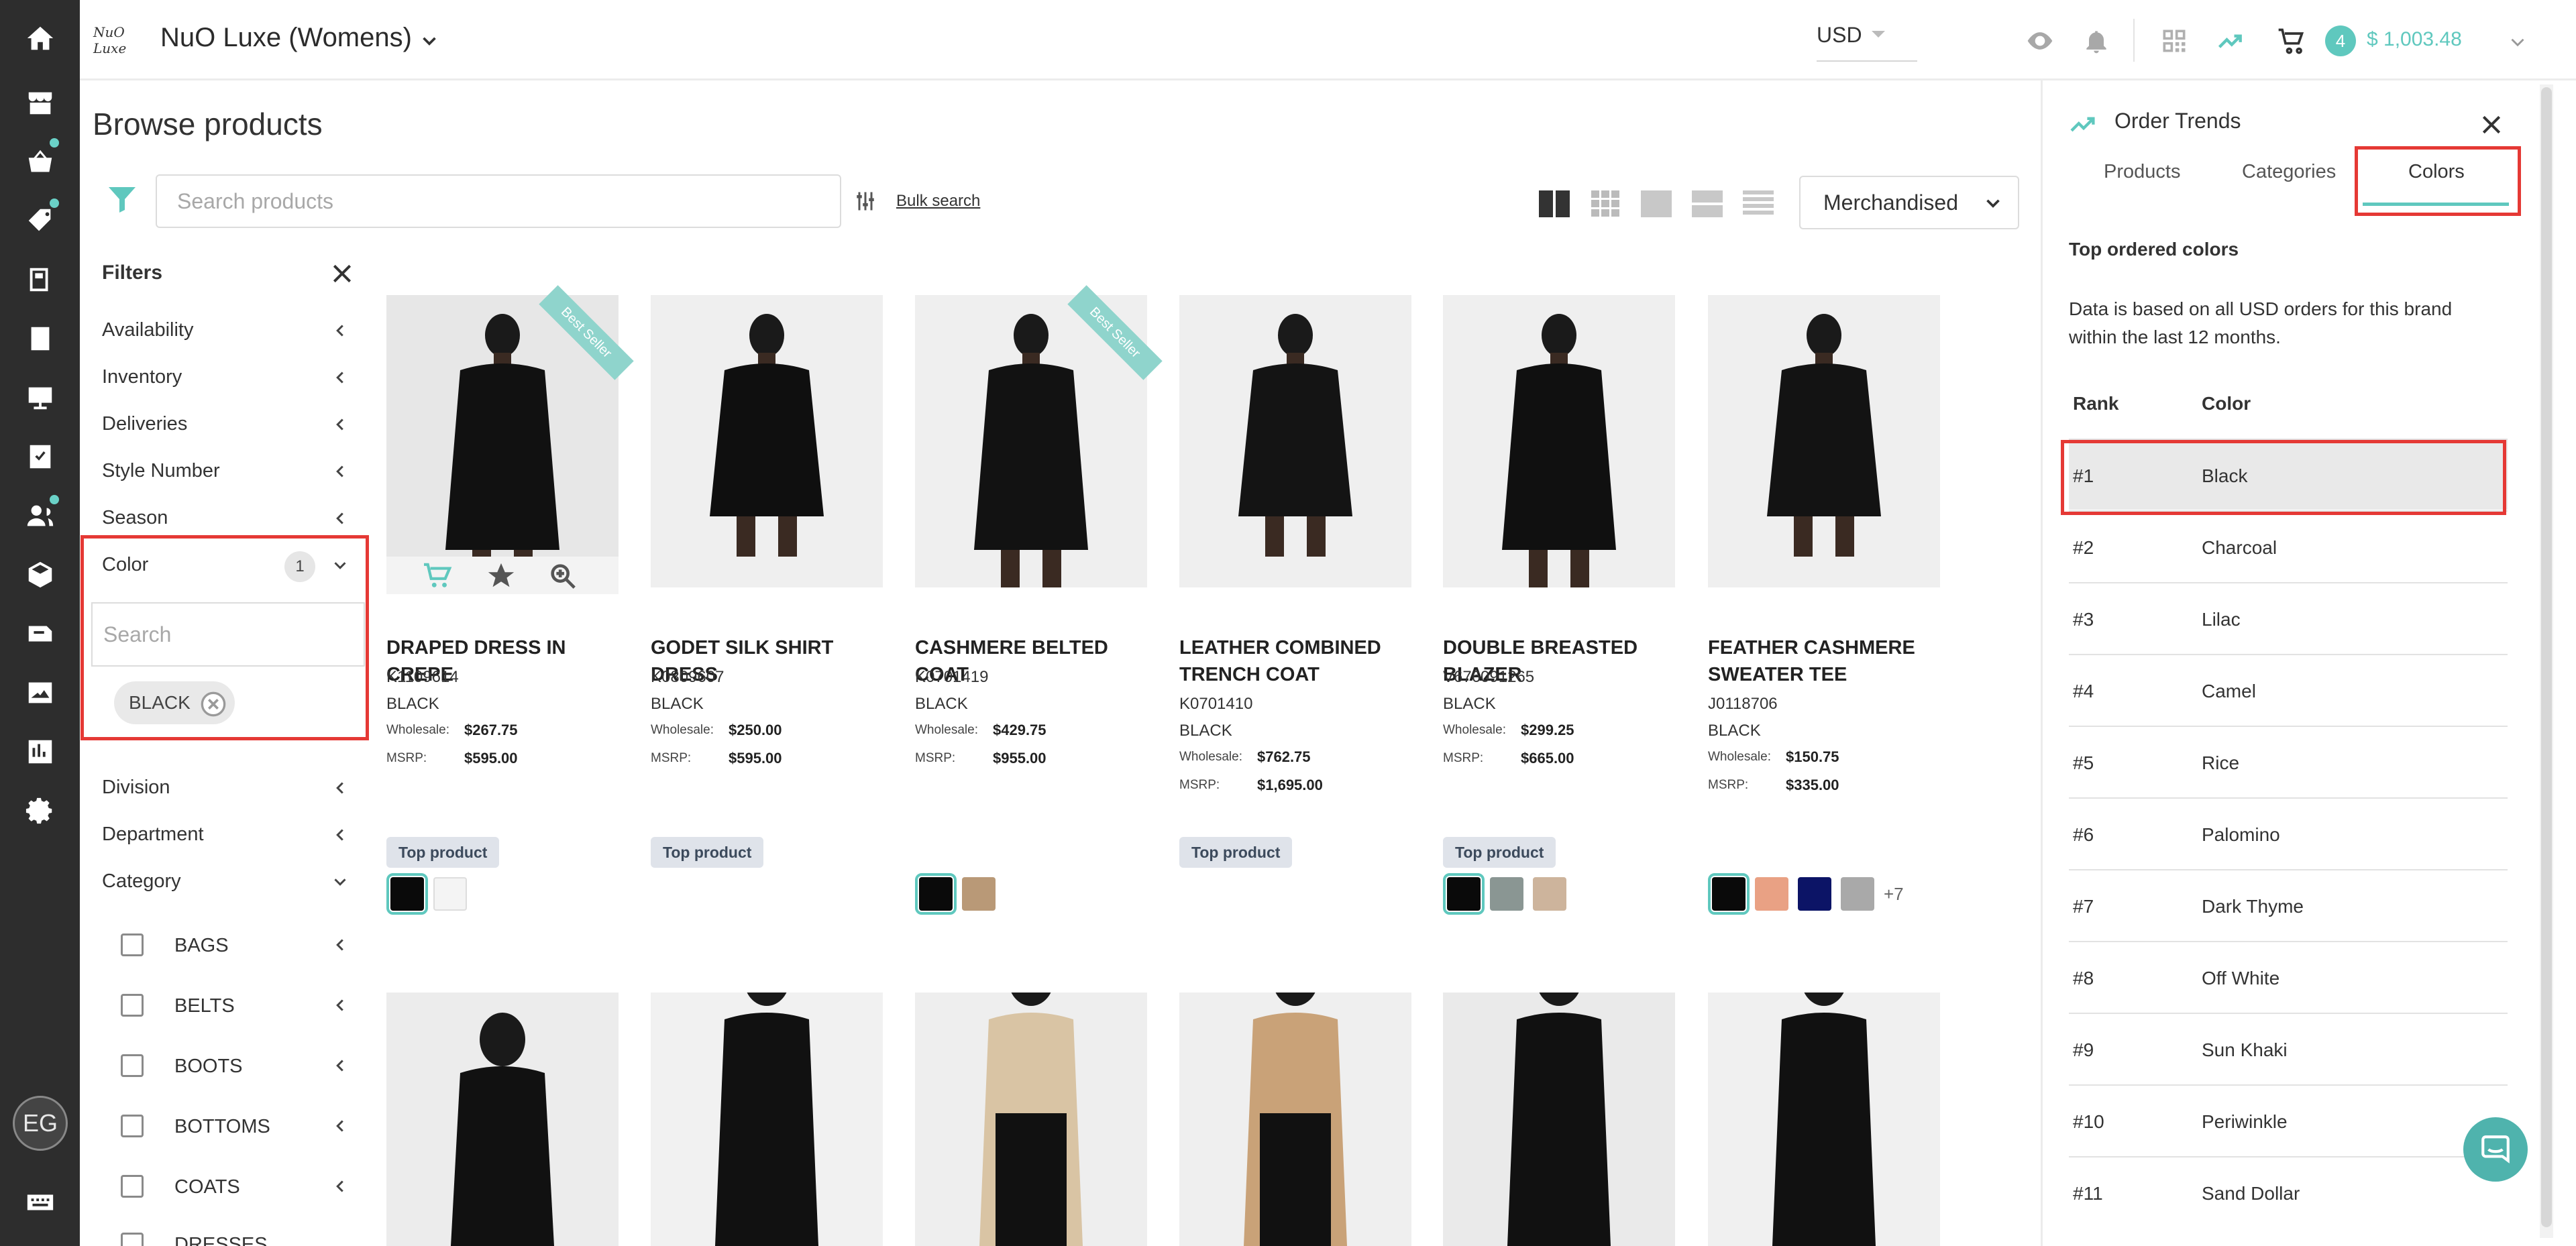 This screenshot has height=1246, width=2576. I want to click on color-name: Lilac, so click(2221, 619).